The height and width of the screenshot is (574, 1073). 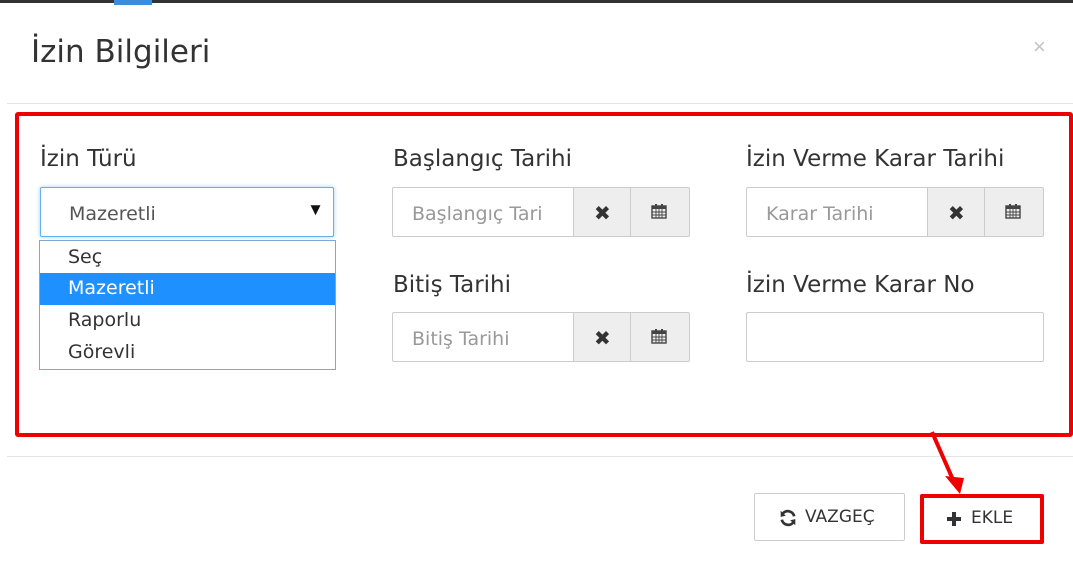 I want to click on plus-icon, so click(x=954, y=519).